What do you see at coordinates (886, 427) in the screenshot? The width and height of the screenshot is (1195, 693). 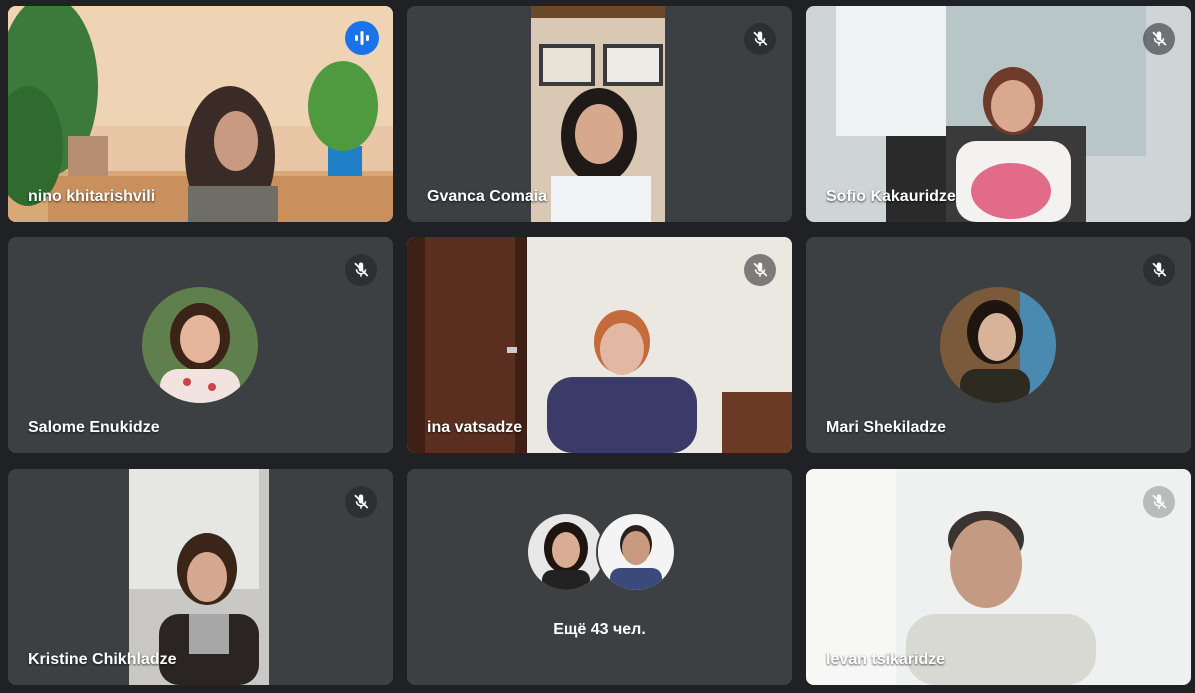 I see `participant-name: Mari Shekiladze` at bounding box center [886, 427].